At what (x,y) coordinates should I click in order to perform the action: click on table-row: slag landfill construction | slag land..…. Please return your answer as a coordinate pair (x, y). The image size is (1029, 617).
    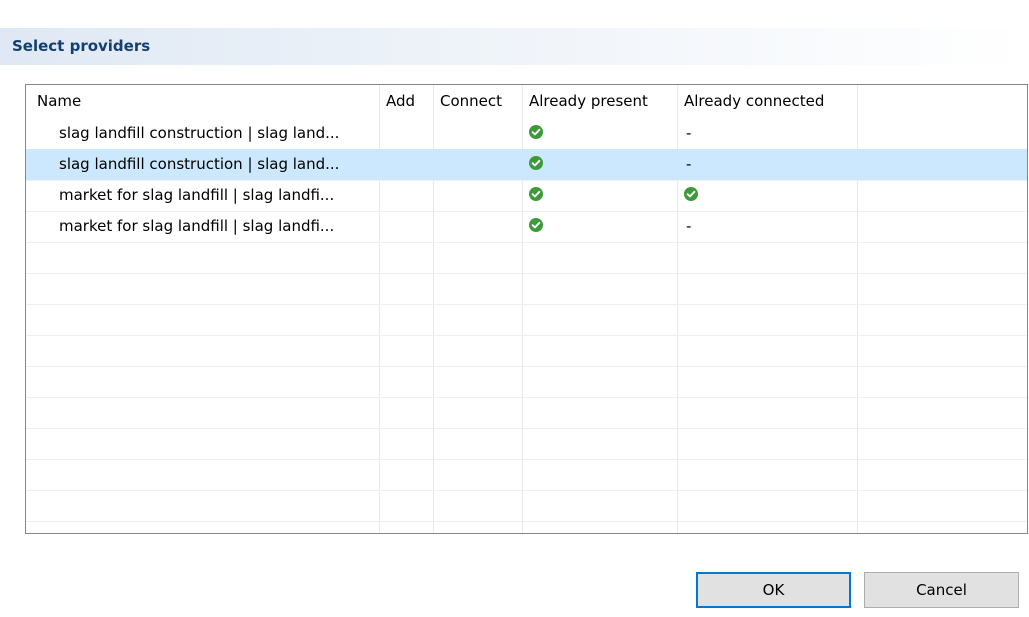
    Looking at the image, I should click on (526, 133).